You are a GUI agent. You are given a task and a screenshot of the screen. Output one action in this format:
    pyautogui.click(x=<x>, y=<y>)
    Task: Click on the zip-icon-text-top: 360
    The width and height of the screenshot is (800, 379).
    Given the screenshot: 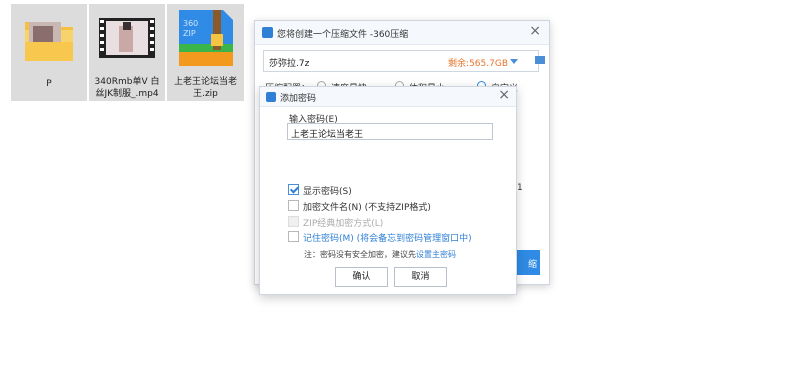 What is the action you would take?
    pyautogui.click(x=190, y=23)
    